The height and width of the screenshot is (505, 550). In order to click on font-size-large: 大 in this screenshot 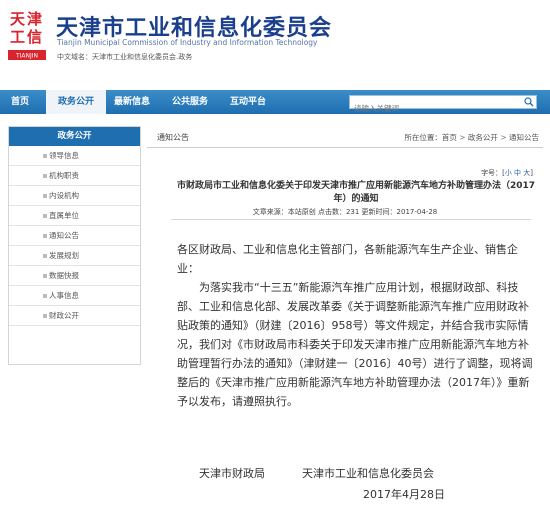, I will do `click(526, 173)`.